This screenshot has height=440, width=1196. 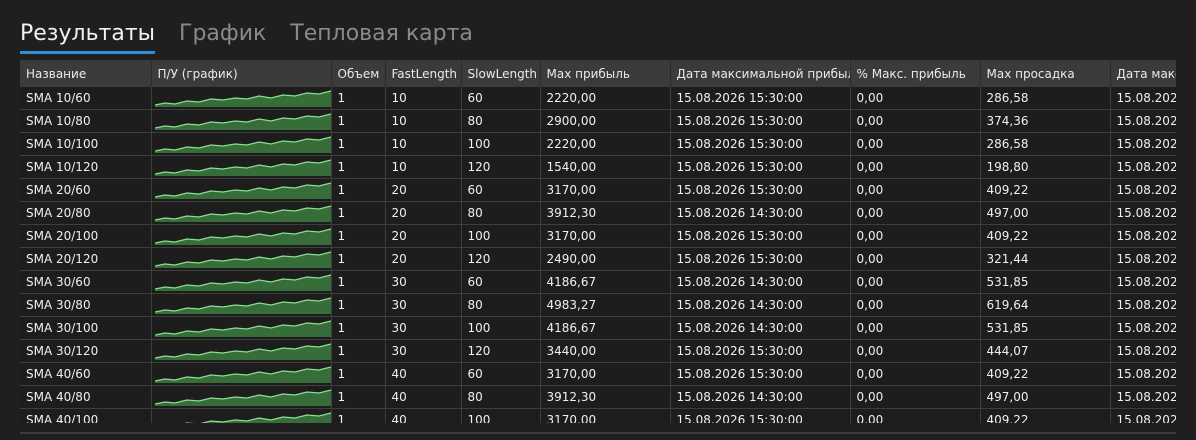 What do you see at coordinates (1045, 259) in the screenshot?
I see `cell-max-drawdown: 321,44` at bounding box center [1045, 259].